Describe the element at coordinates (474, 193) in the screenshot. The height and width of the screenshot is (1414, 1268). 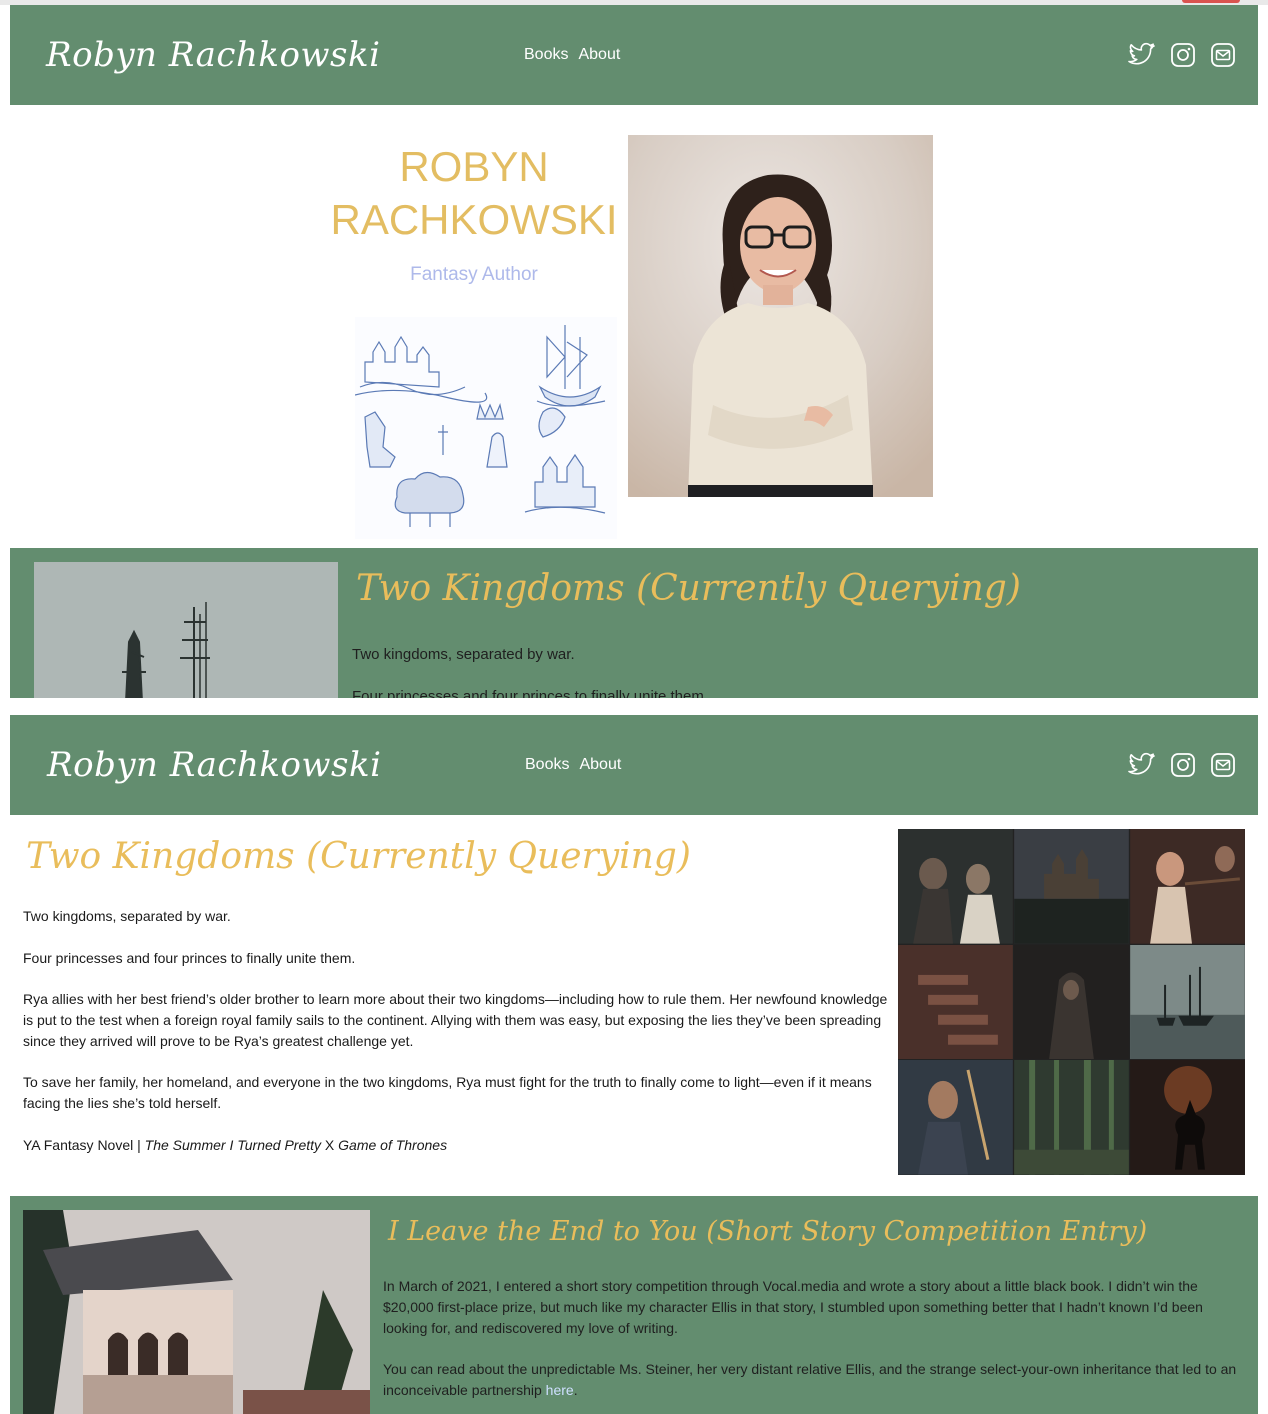
I see `hero-name: ROBYN RACHKOWSKI` at that location.